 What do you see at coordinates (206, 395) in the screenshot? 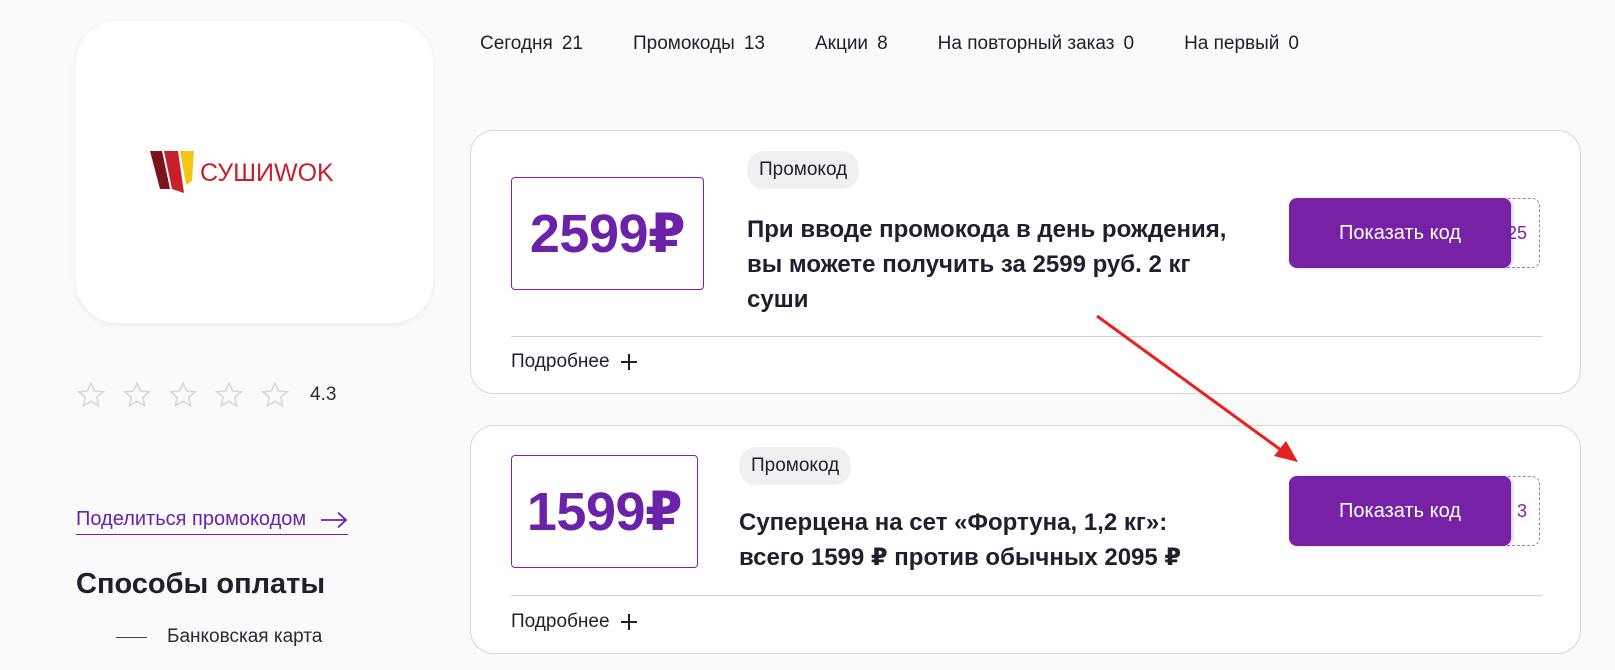
I see `rating: 4.3` at bounding box center [206, 395].